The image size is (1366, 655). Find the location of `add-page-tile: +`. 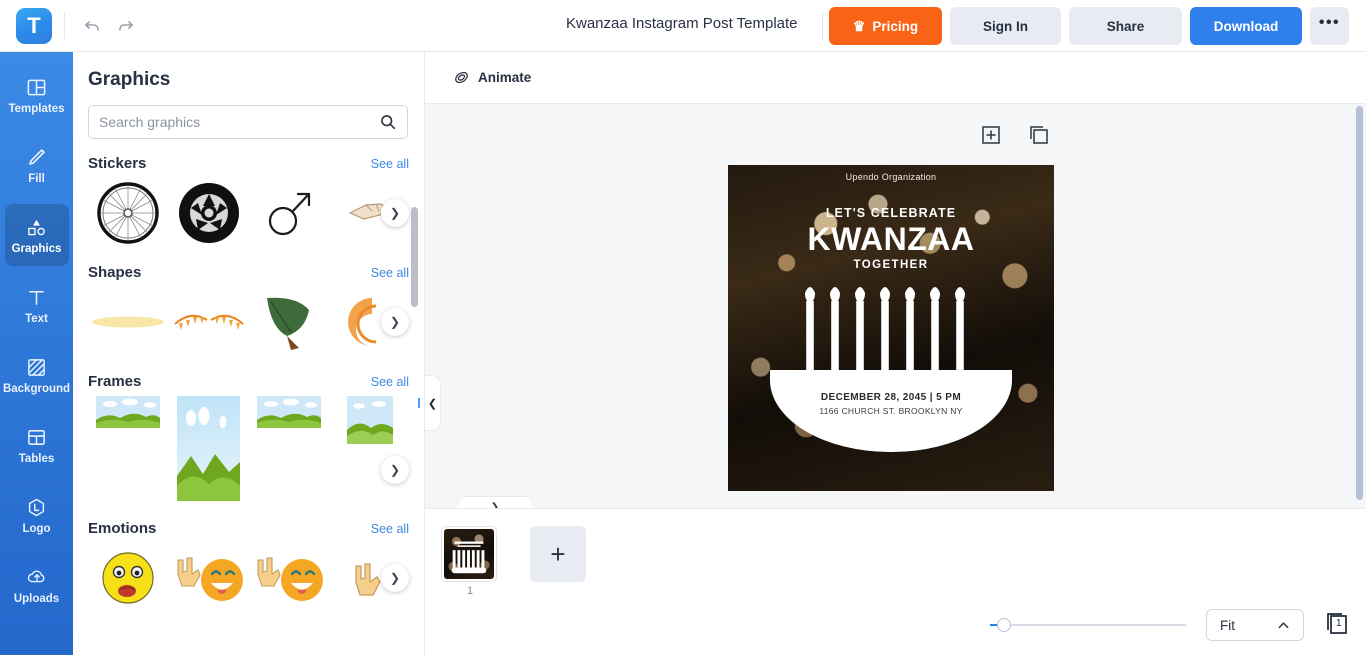

add-page-tile: + is located at coordinates (558, 554).